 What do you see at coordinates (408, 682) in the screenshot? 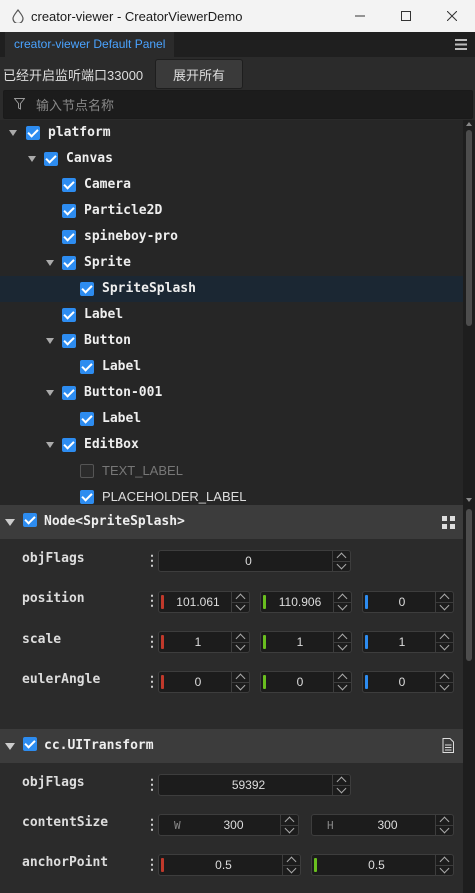
I see `eulerangle-z-input: 0` at bounding box center [408, 682].